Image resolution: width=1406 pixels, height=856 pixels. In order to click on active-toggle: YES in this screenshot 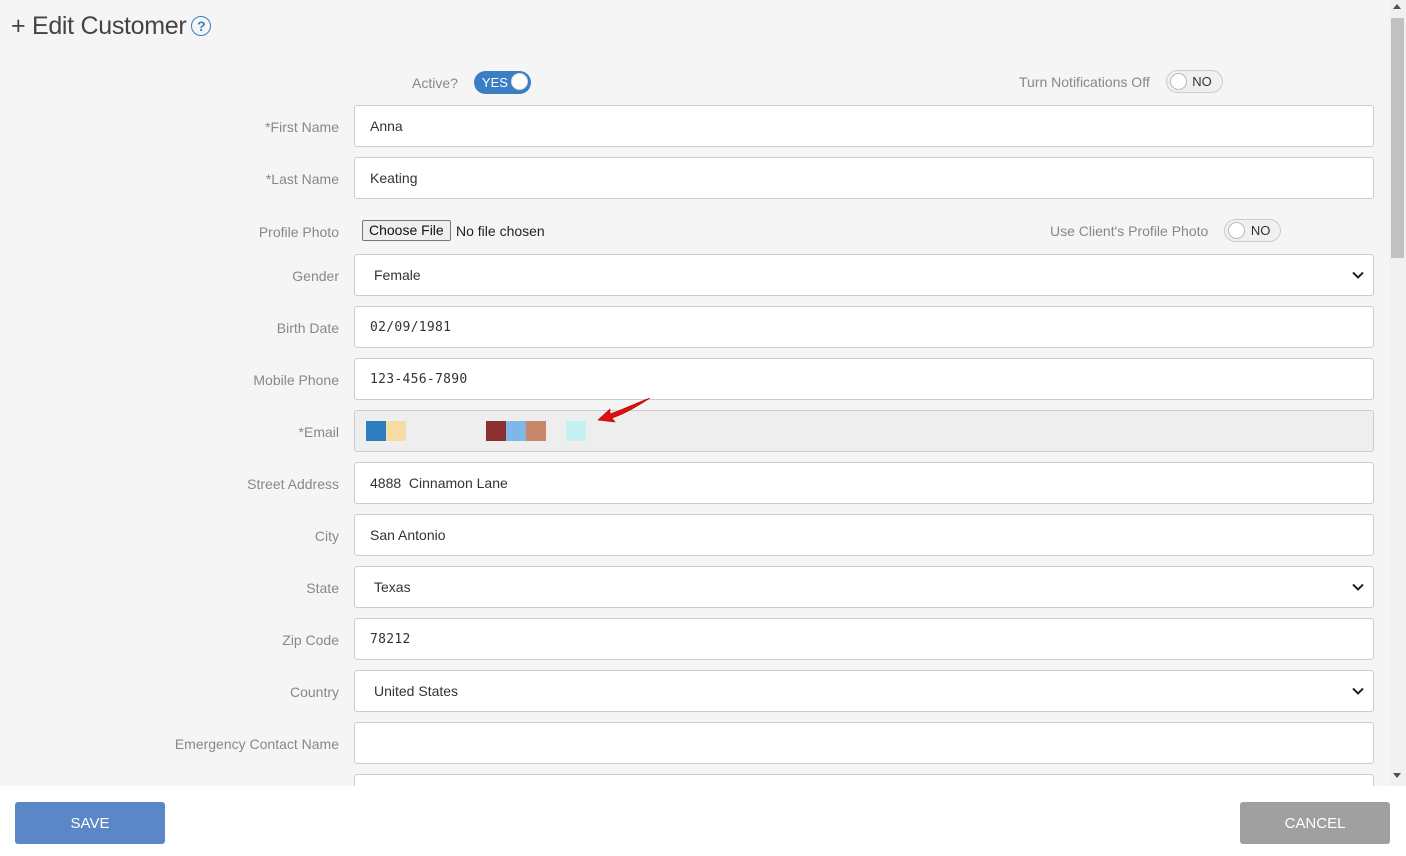, I will do `click(502, 82)`.